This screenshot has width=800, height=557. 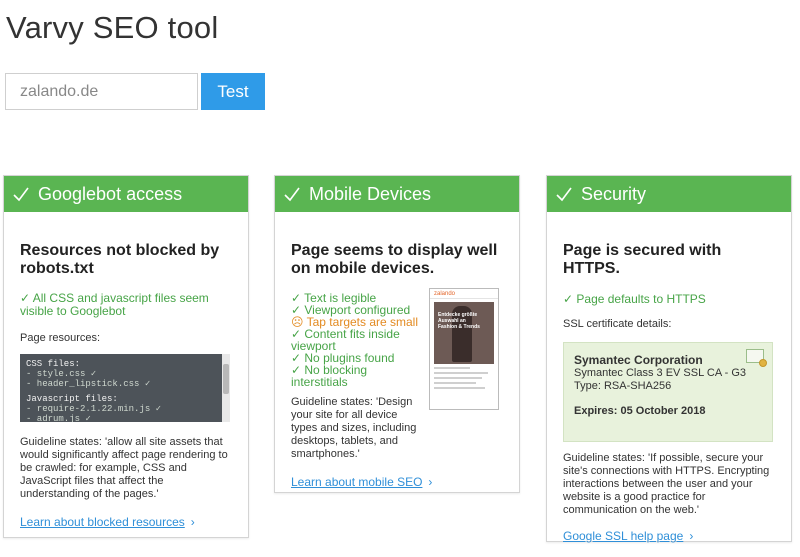 What do you see at coordinates (101, 91) in the screenshot?
I see `url-input` at bounding box center [101, 91].